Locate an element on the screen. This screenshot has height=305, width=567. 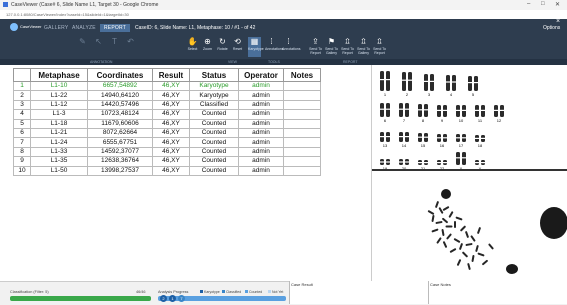
metaphase-cell: L1-12 is located at coordinates (59, 105).